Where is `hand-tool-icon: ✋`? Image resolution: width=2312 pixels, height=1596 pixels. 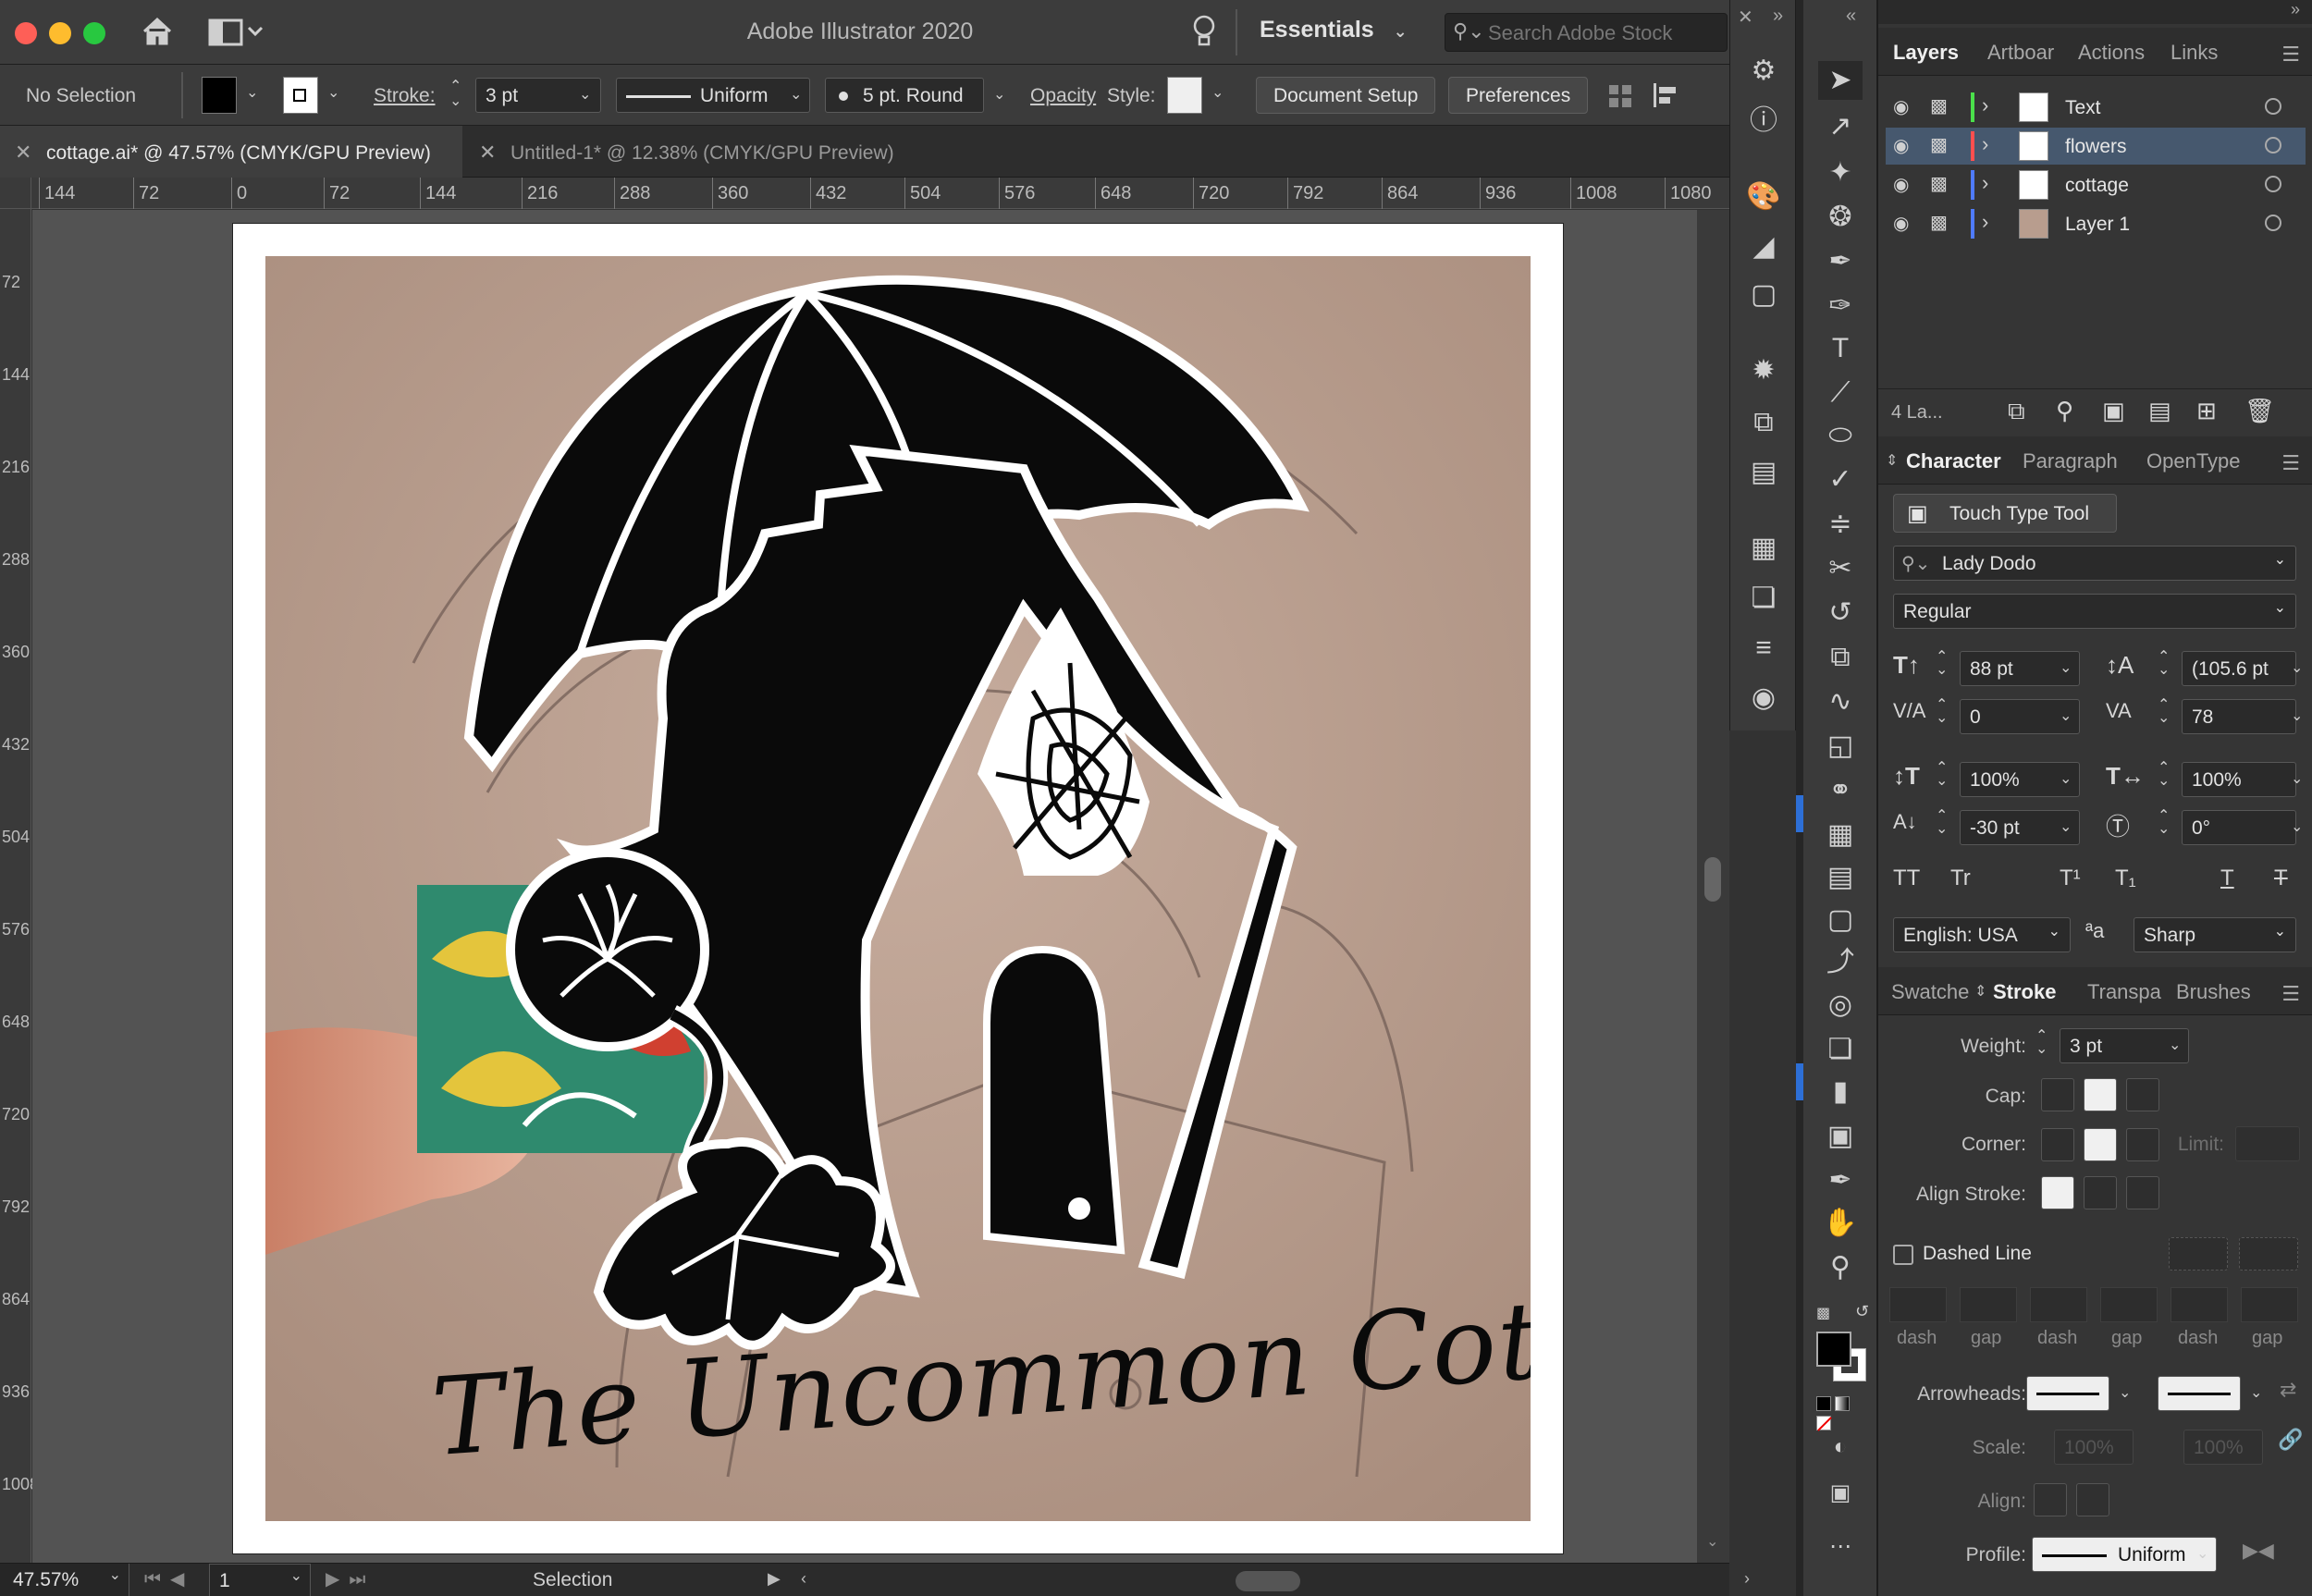
hand-tool-icon: ✋ is located at coordinates (1840, 1223).